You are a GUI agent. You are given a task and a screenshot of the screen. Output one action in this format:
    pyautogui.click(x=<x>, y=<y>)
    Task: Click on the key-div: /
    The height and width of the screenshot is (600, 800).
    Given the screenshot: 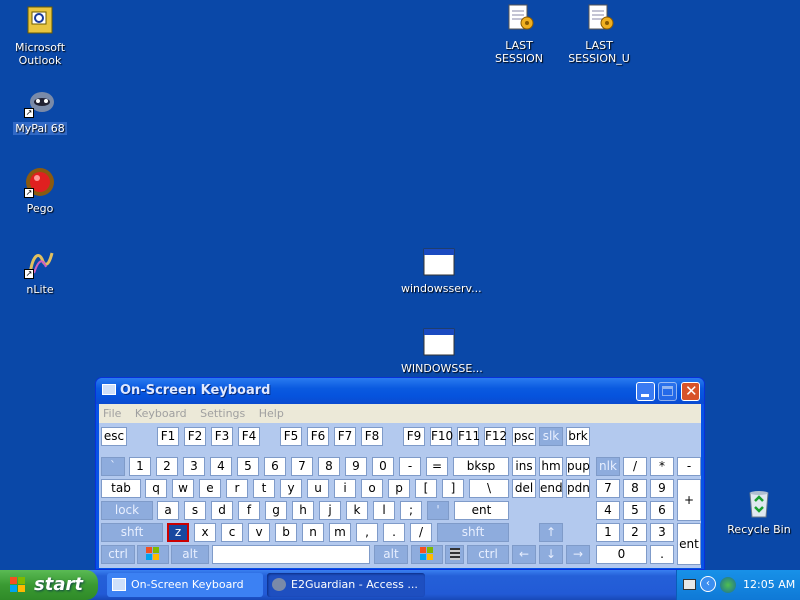 What is the action you would take?
    pyautogui.click(x=635, y=466)
    